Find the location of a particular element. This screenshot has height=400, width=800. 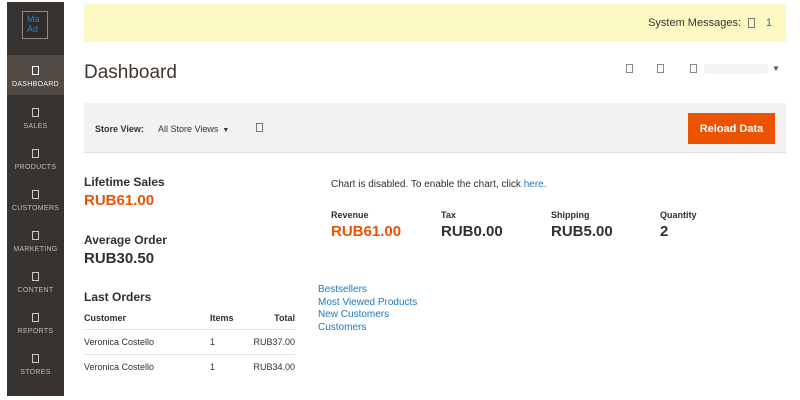

lifetime-sales-label: Lifetime Sales is located at coordinates (124, 182).